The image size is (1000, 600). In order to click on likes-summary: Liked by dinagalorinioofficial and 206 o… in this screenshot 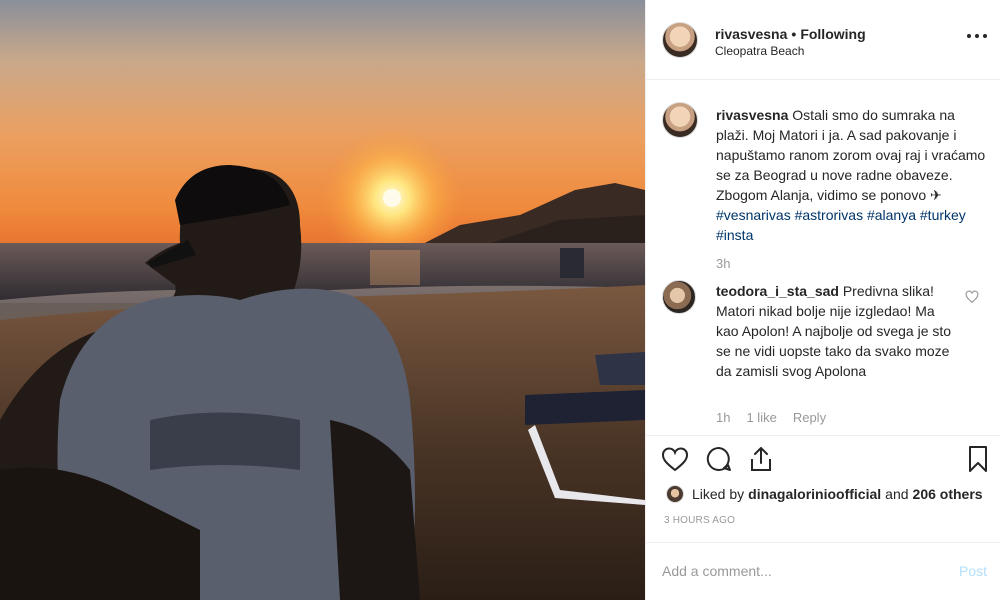, I will do `click(826, 494)`.